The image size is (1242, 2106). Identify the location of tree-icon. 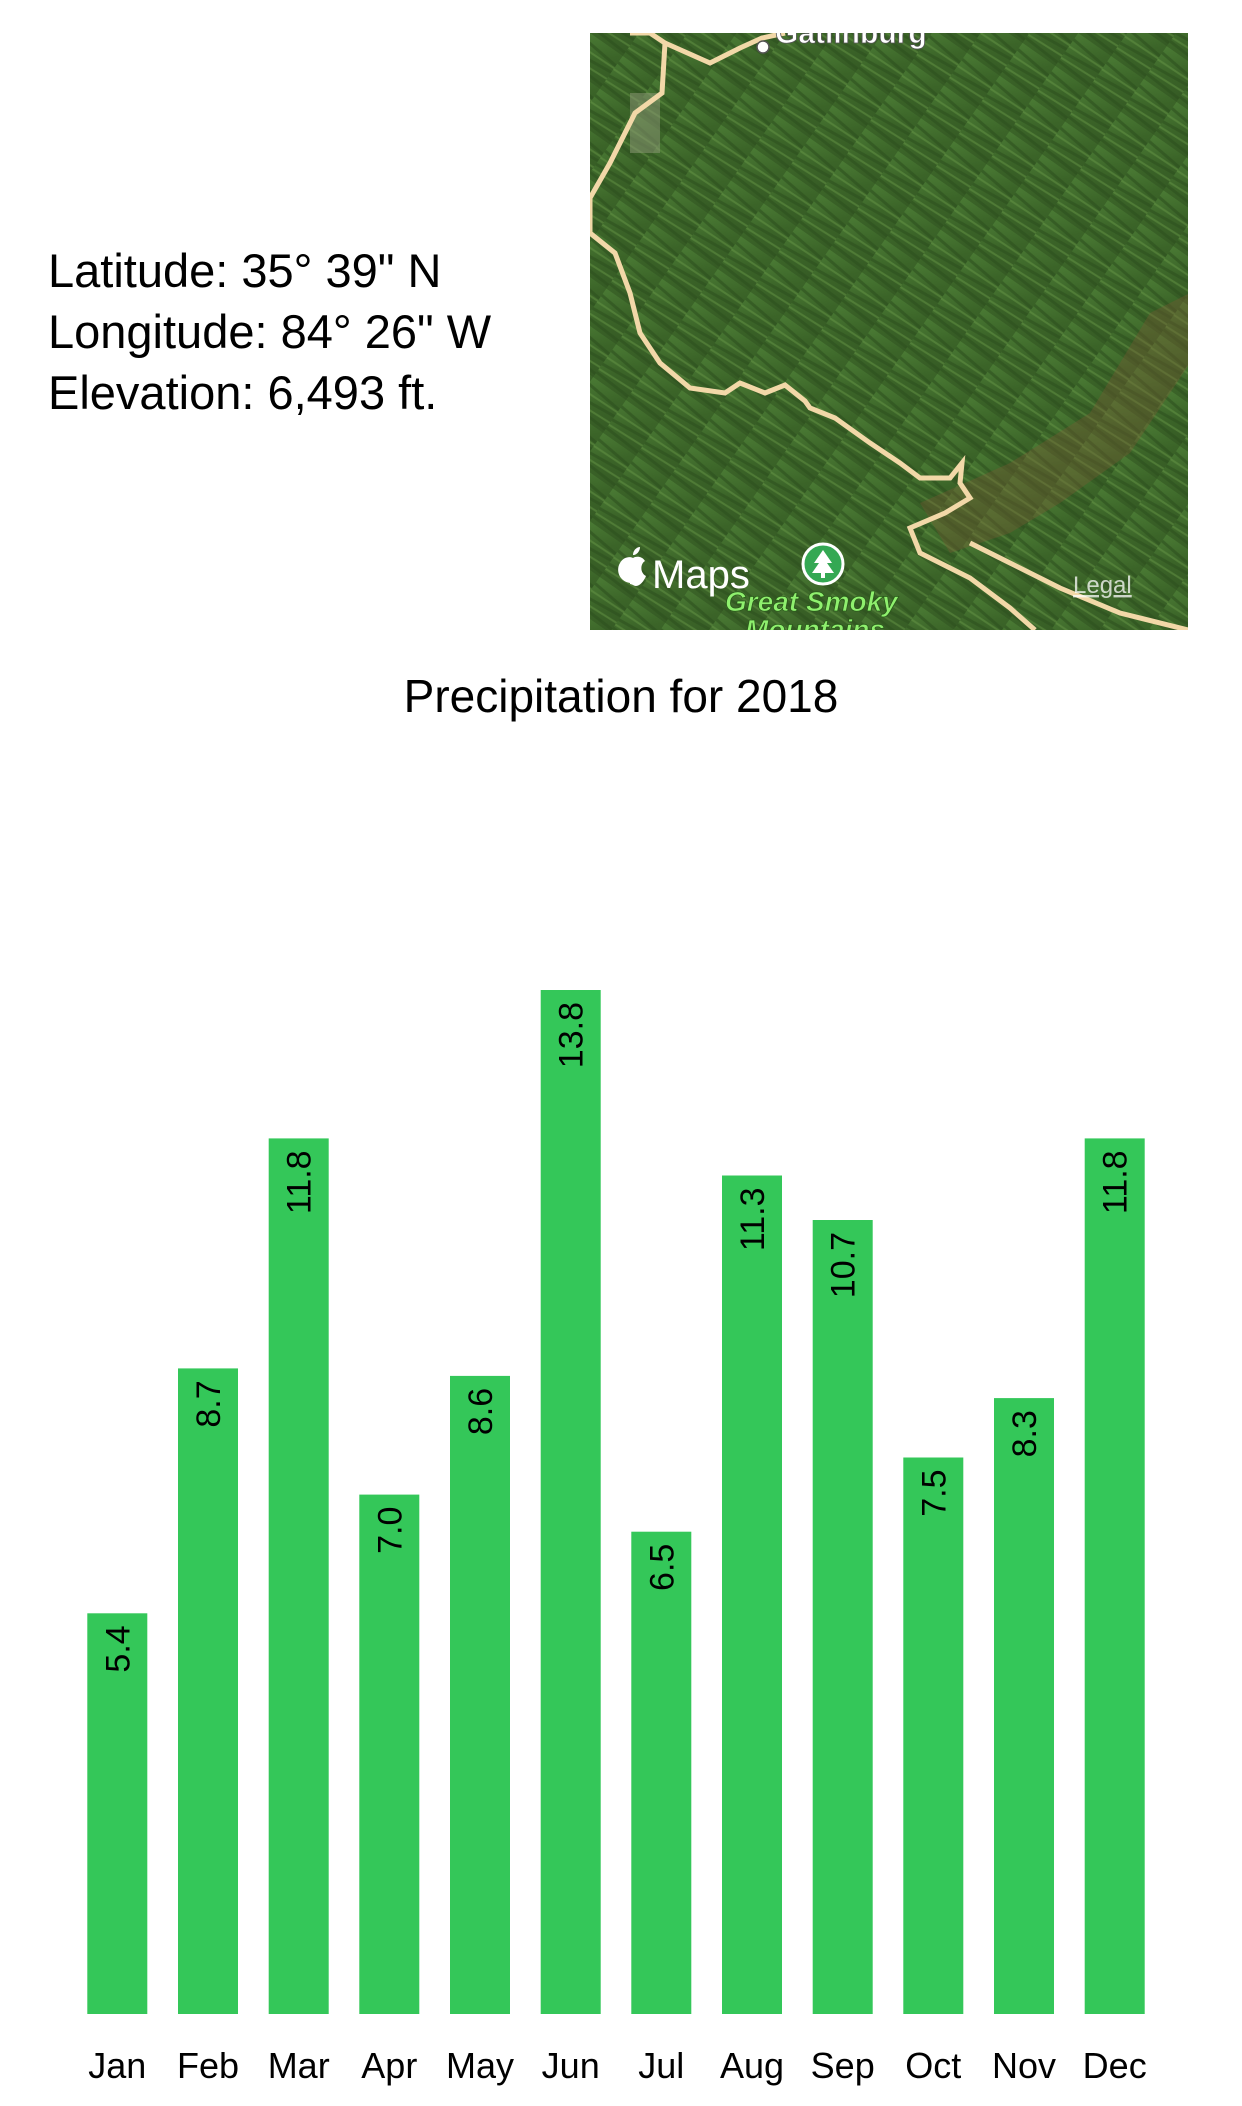
(823, 564).